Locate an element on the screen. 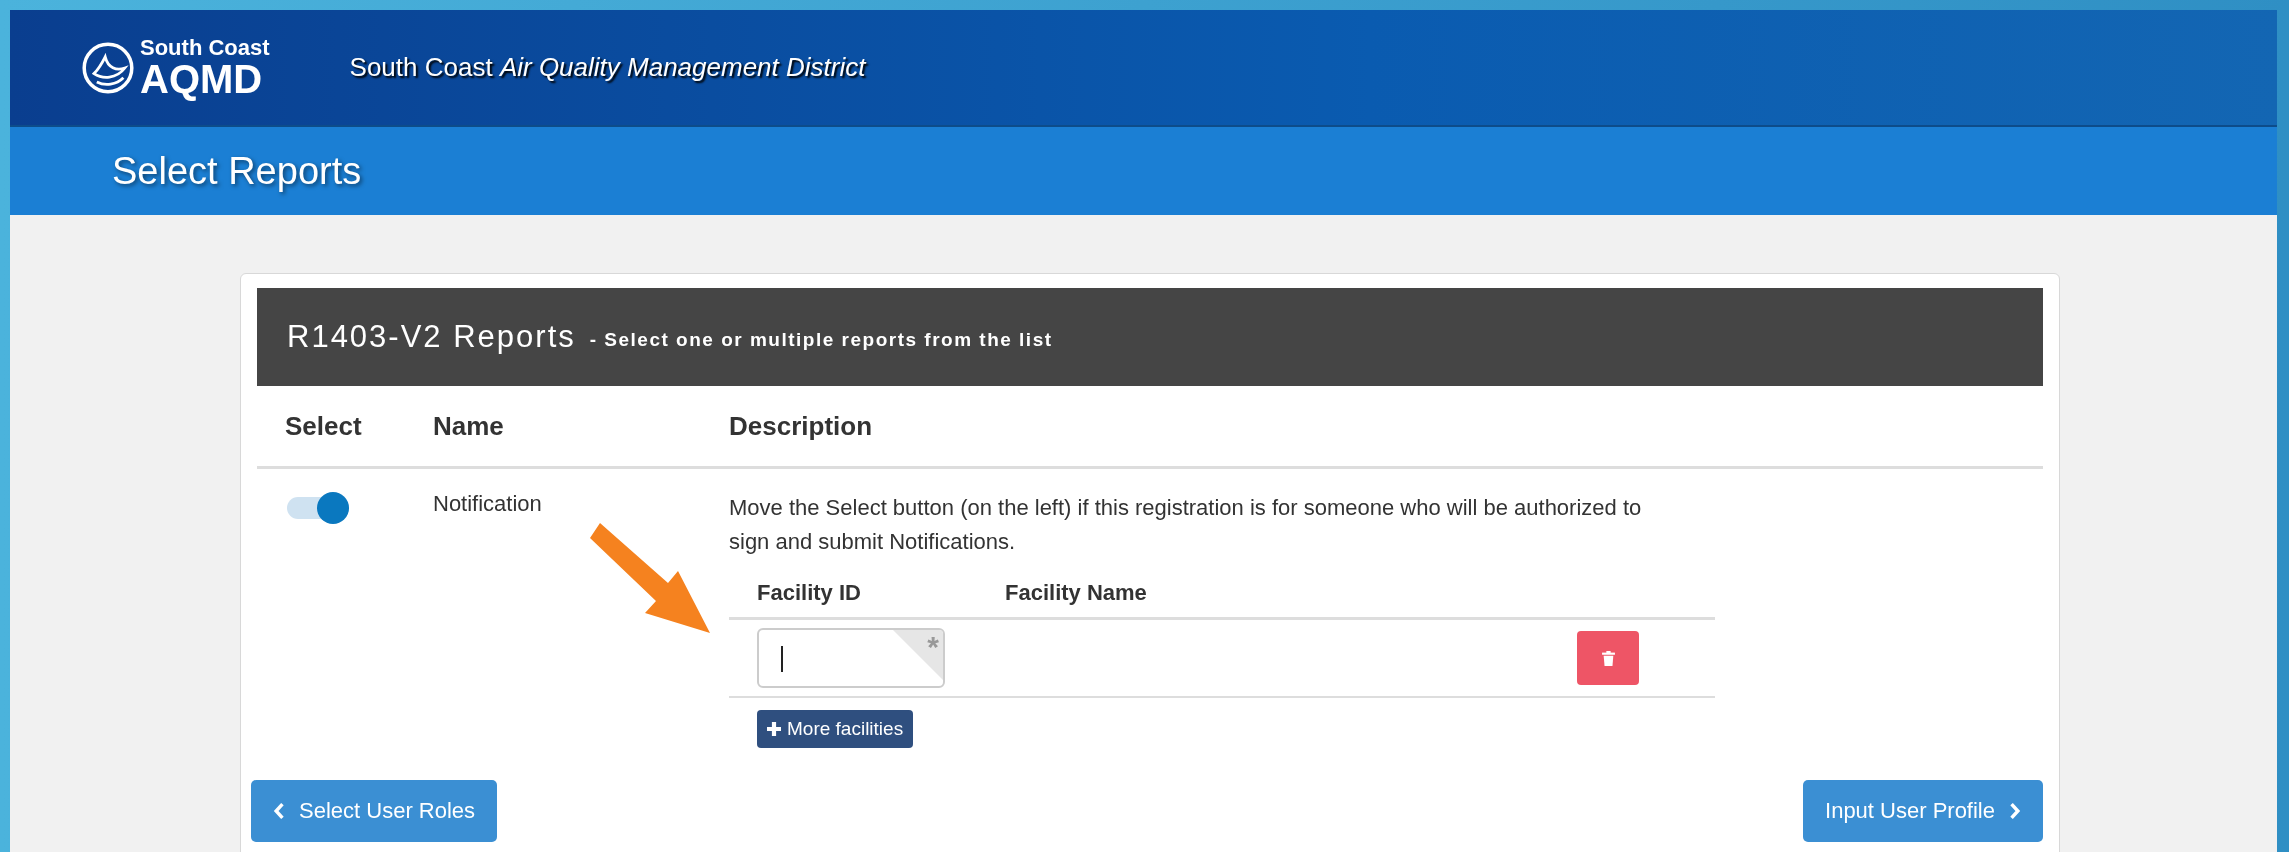  more-facilities-button: More facilities is located at coordinates (835, 729).